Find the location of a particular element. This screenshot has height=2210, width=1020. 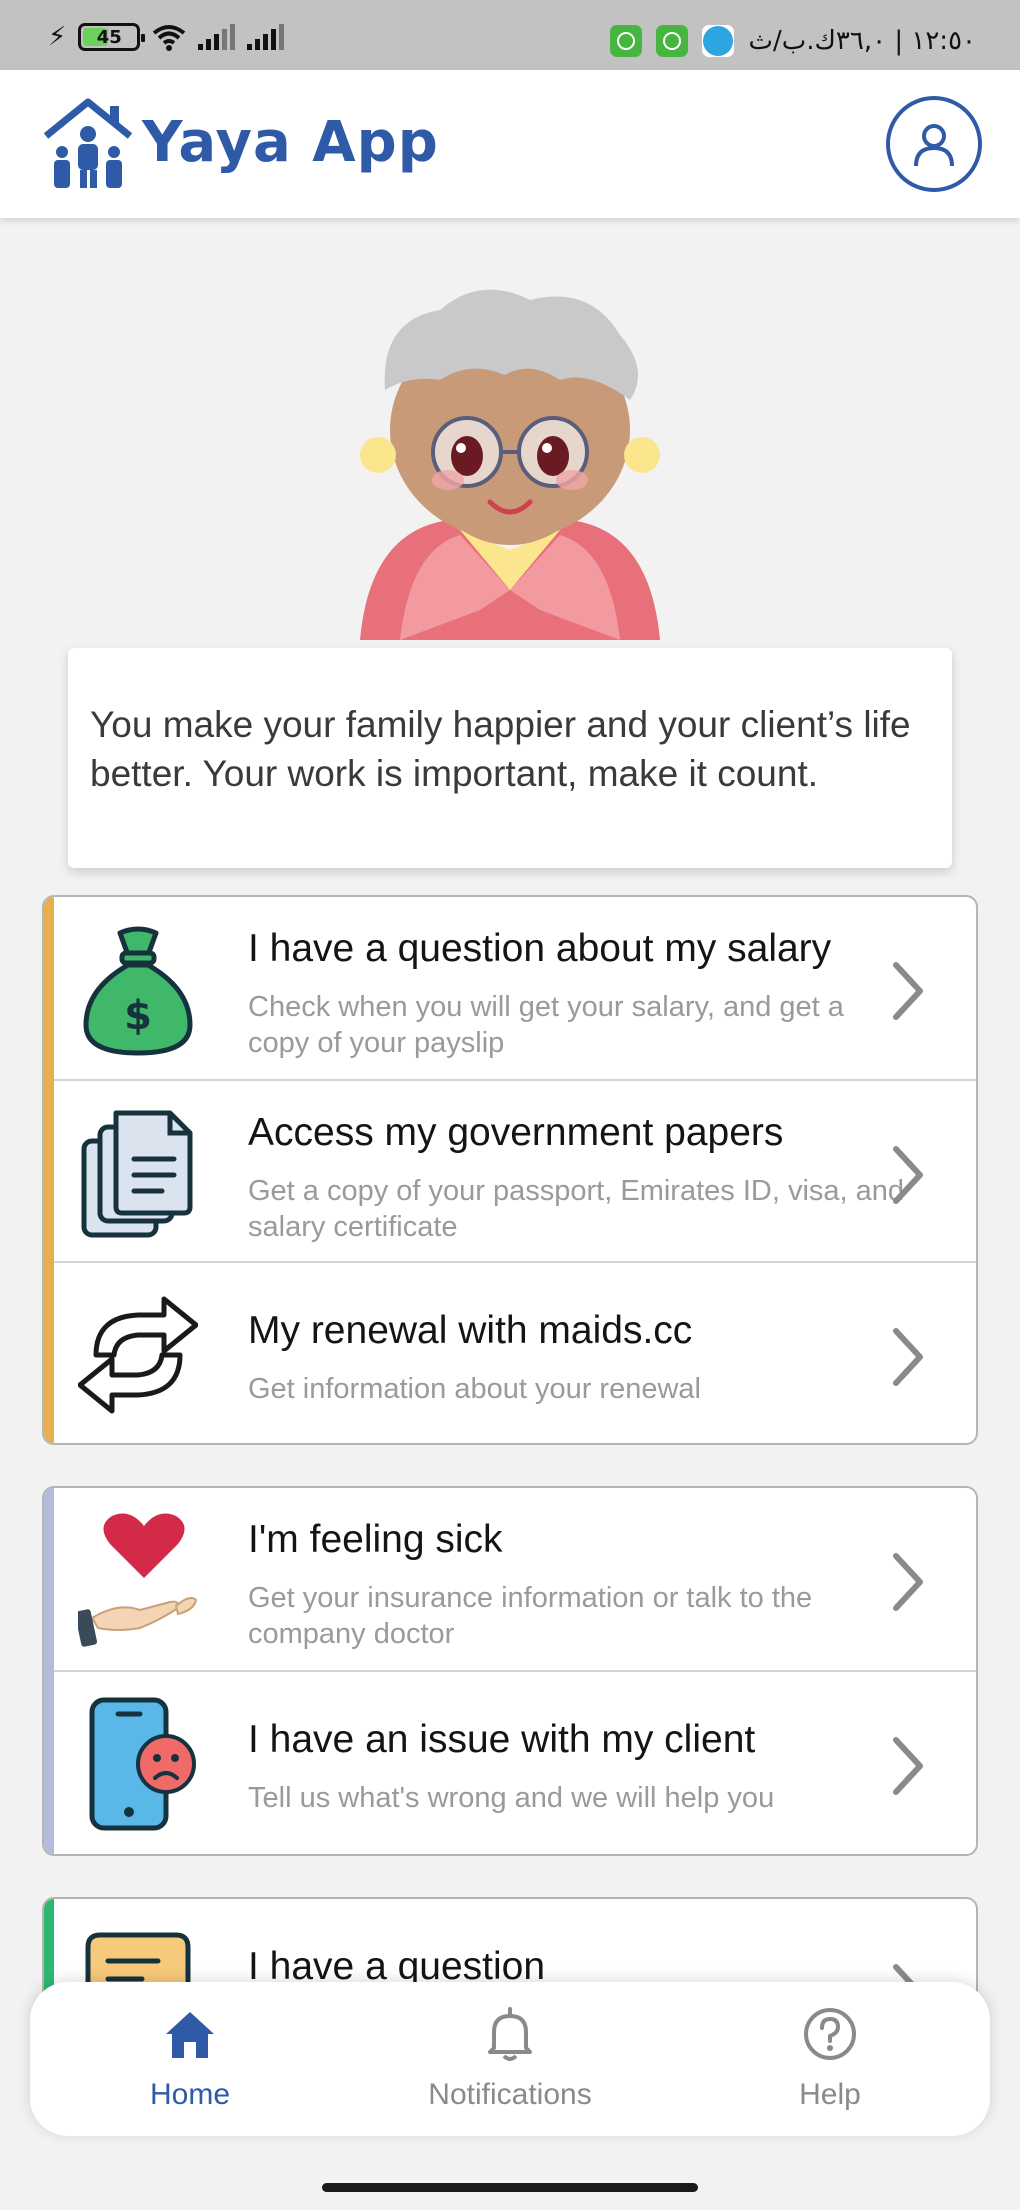

app-notification-icon is located at coordinates (626, 41).